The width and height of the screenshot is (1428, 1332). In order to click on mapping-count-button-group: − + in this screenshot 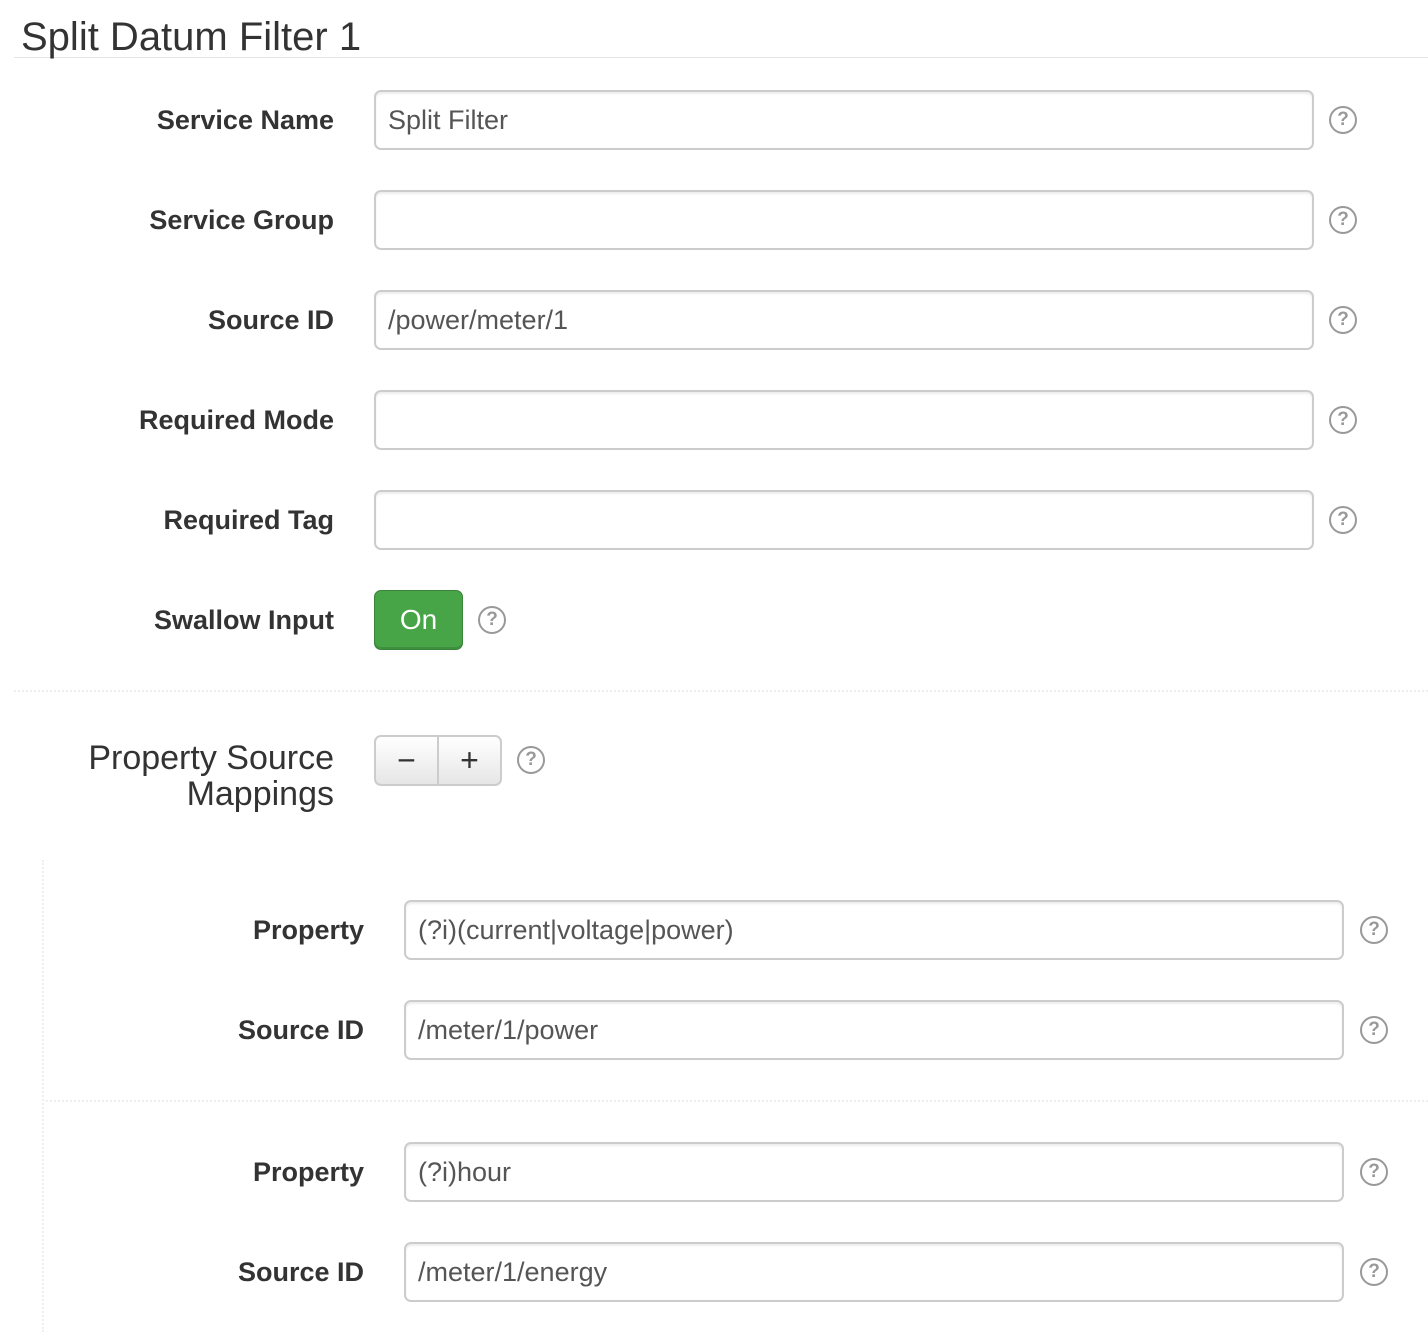, I will do `click(438, 760)`.